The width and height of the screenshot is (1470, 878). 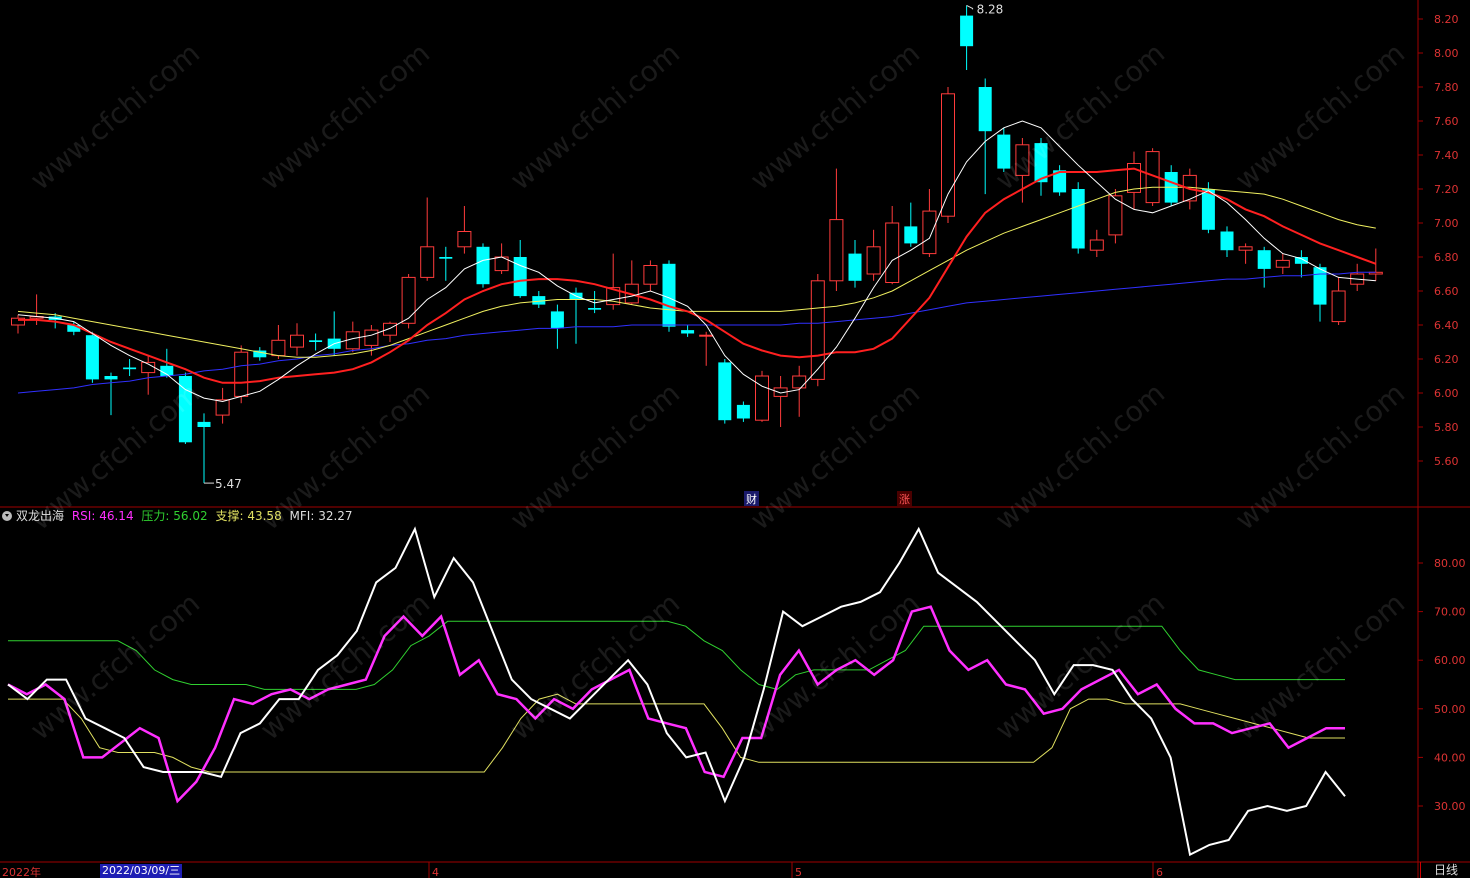 I want to click on month-label: 5, so click(x=798, y=872).